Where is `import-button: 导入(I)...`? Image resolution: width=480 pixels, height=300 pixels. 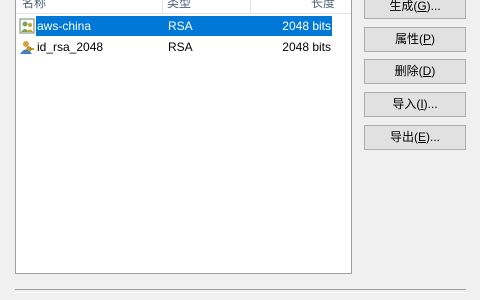 import-button: 导入(I)... is located at coordinates (415, 104).